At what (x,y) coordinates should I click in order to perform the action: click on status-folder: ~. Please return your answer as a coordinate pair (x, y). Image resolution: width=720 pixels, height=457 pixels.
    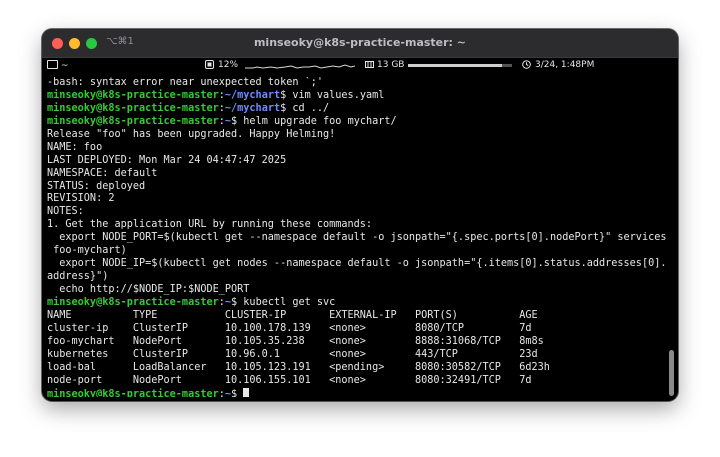
    Looking at the image, I should click on (57, 65).